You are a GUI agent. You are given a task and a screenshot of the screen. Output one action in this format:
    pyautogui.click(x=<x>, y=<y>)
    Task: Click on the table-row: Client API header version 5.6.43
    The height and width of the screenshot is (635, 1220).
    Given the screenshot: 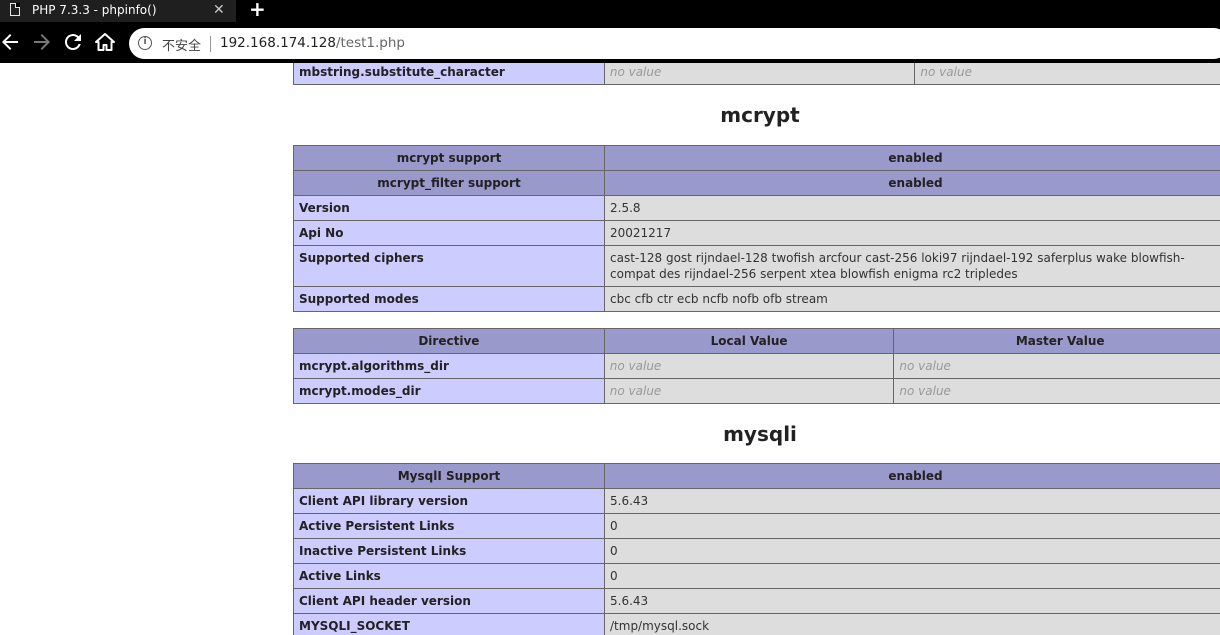 What is the action you would take?
    pyautogui.click(x=756, y=601)
    